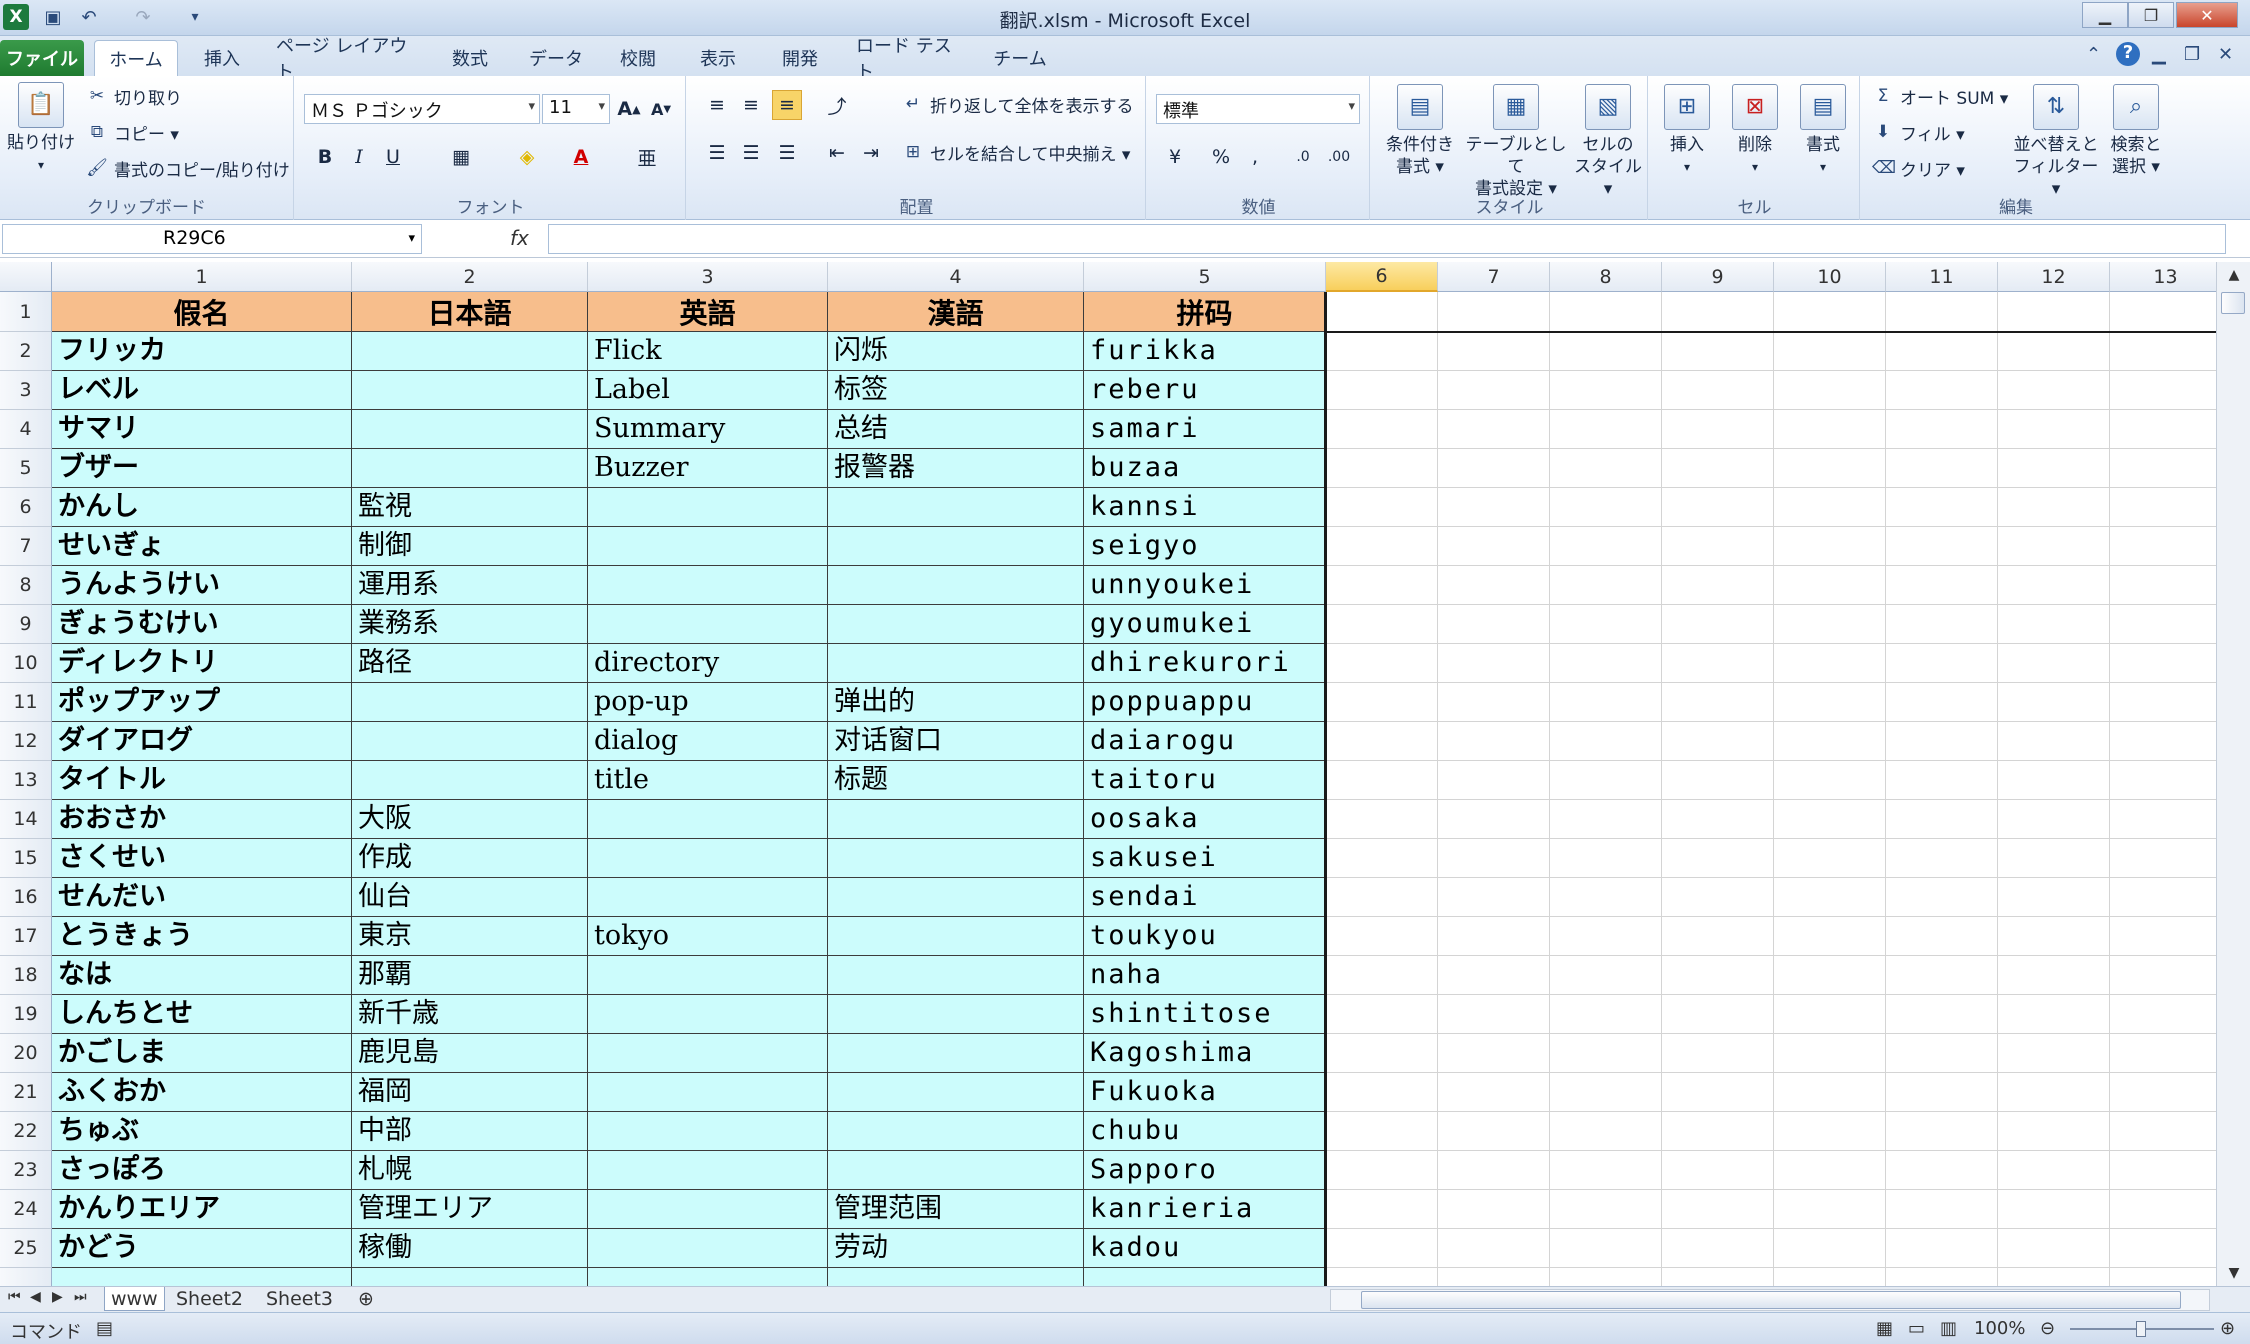  I want to click on font-name-select: ＭＳ Ｐゴシック ▾, so click(422, 109).